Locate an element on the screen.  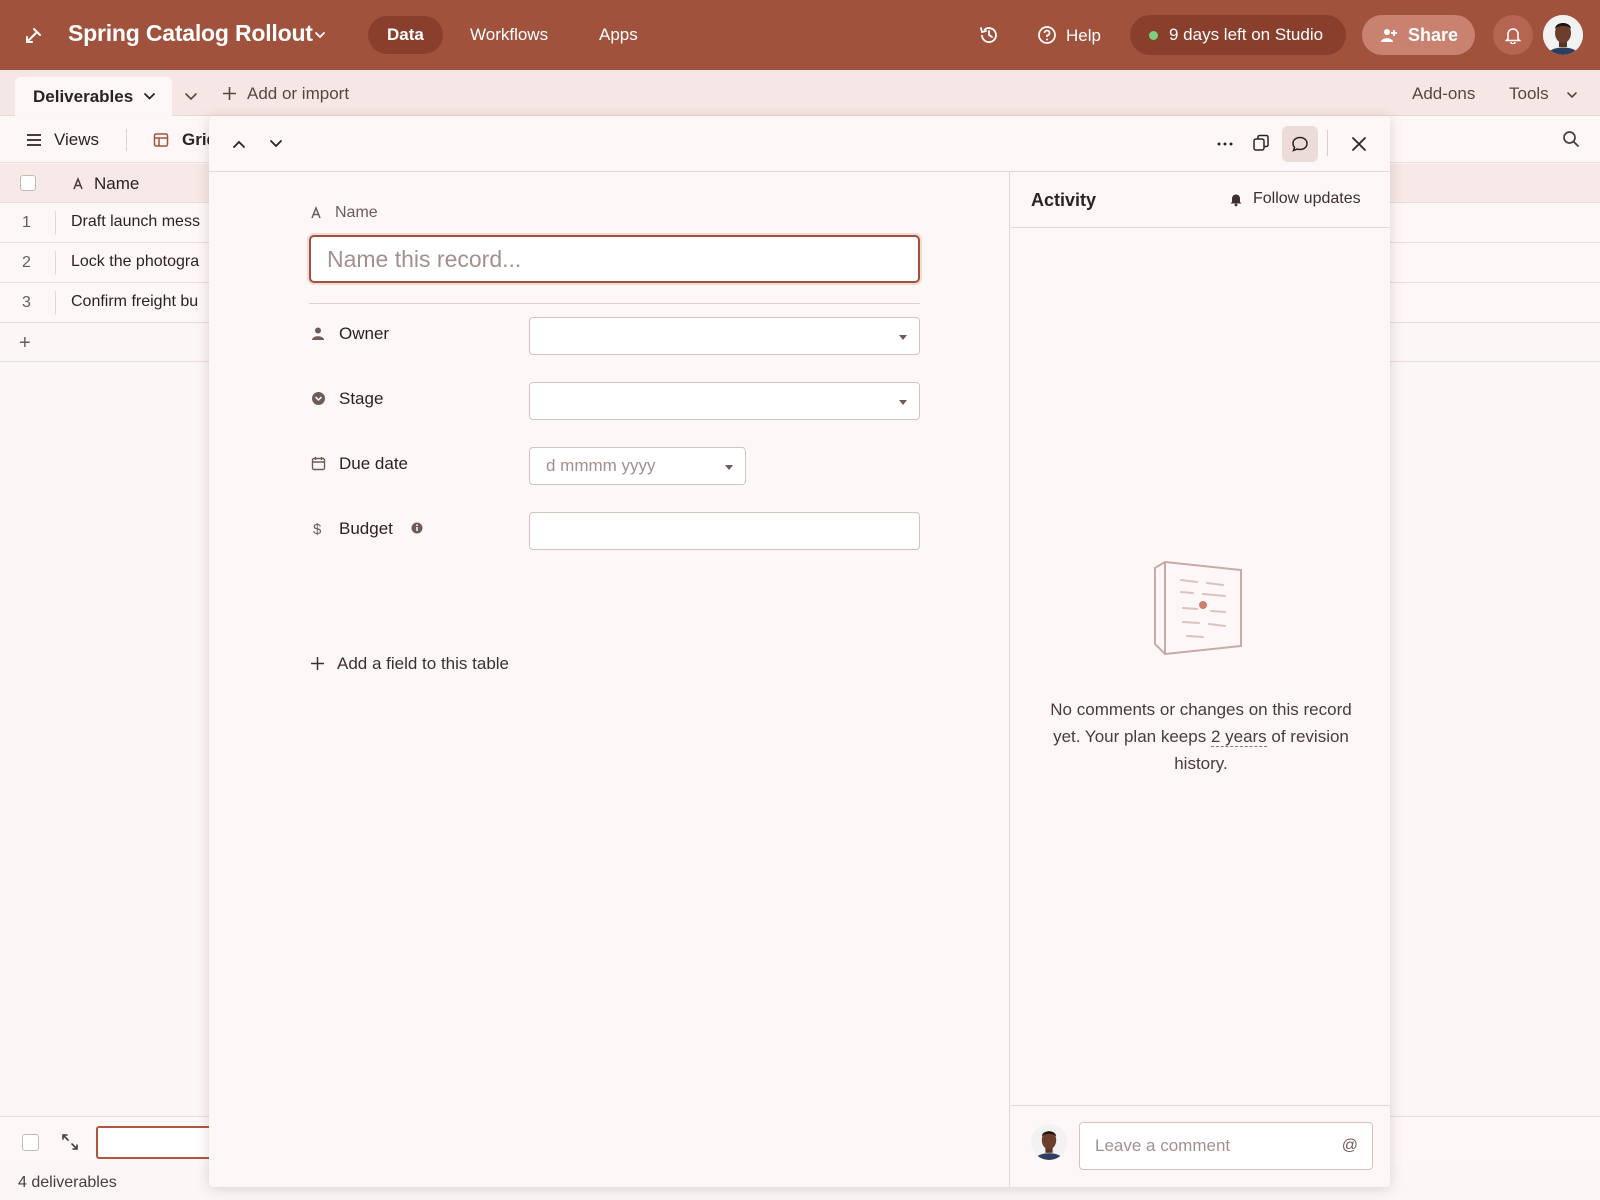
dollar-icon: $ is located at coordinates (317, 529).